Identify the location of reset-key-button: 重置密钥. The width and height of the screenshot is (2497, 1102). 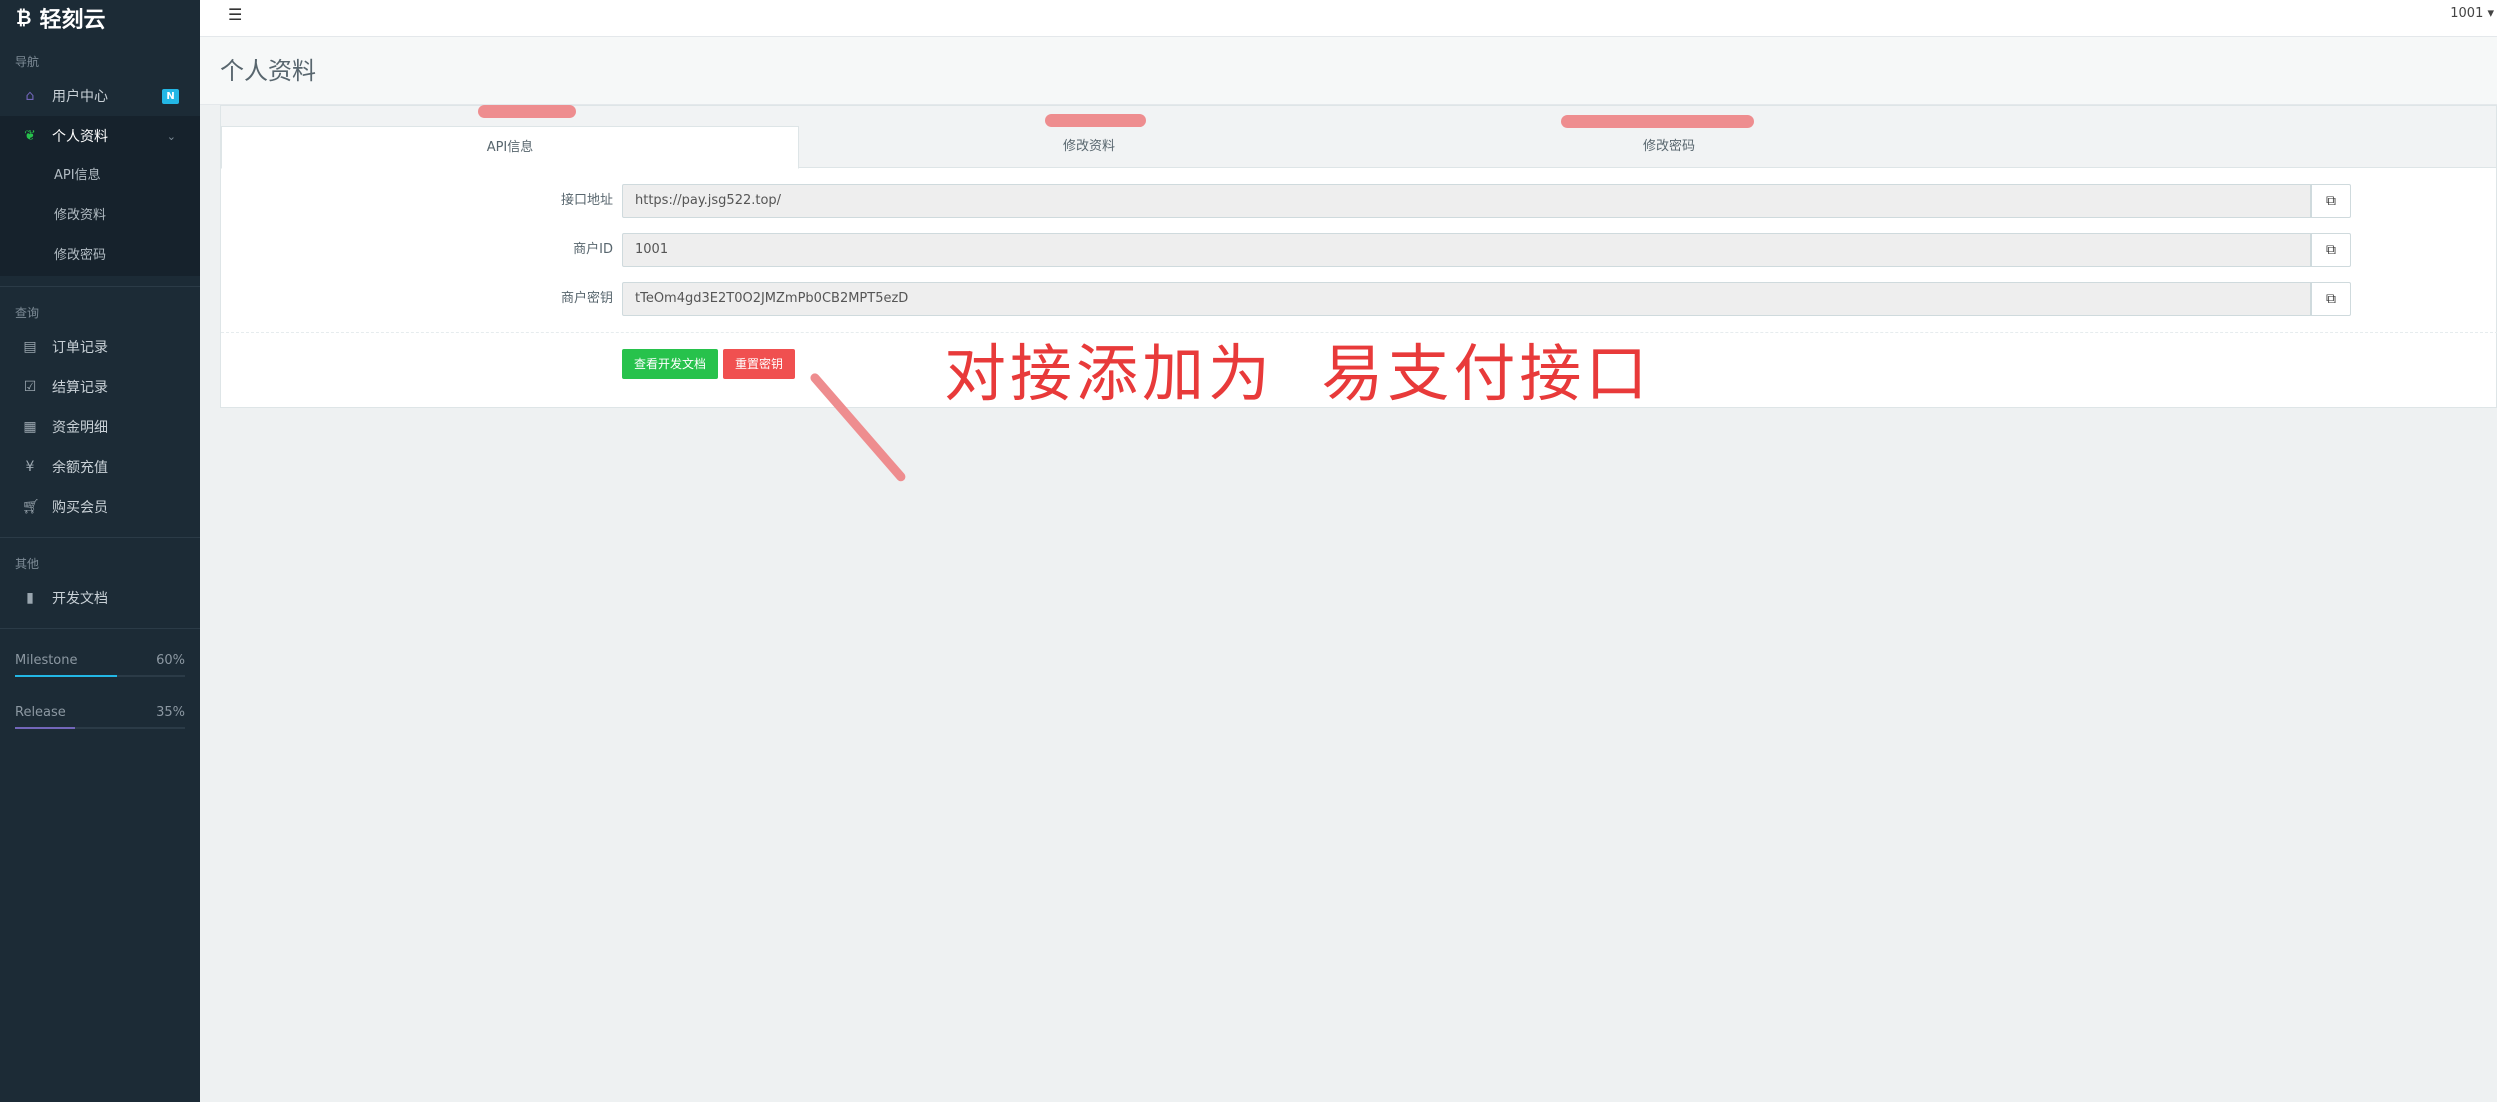
(759, 364).